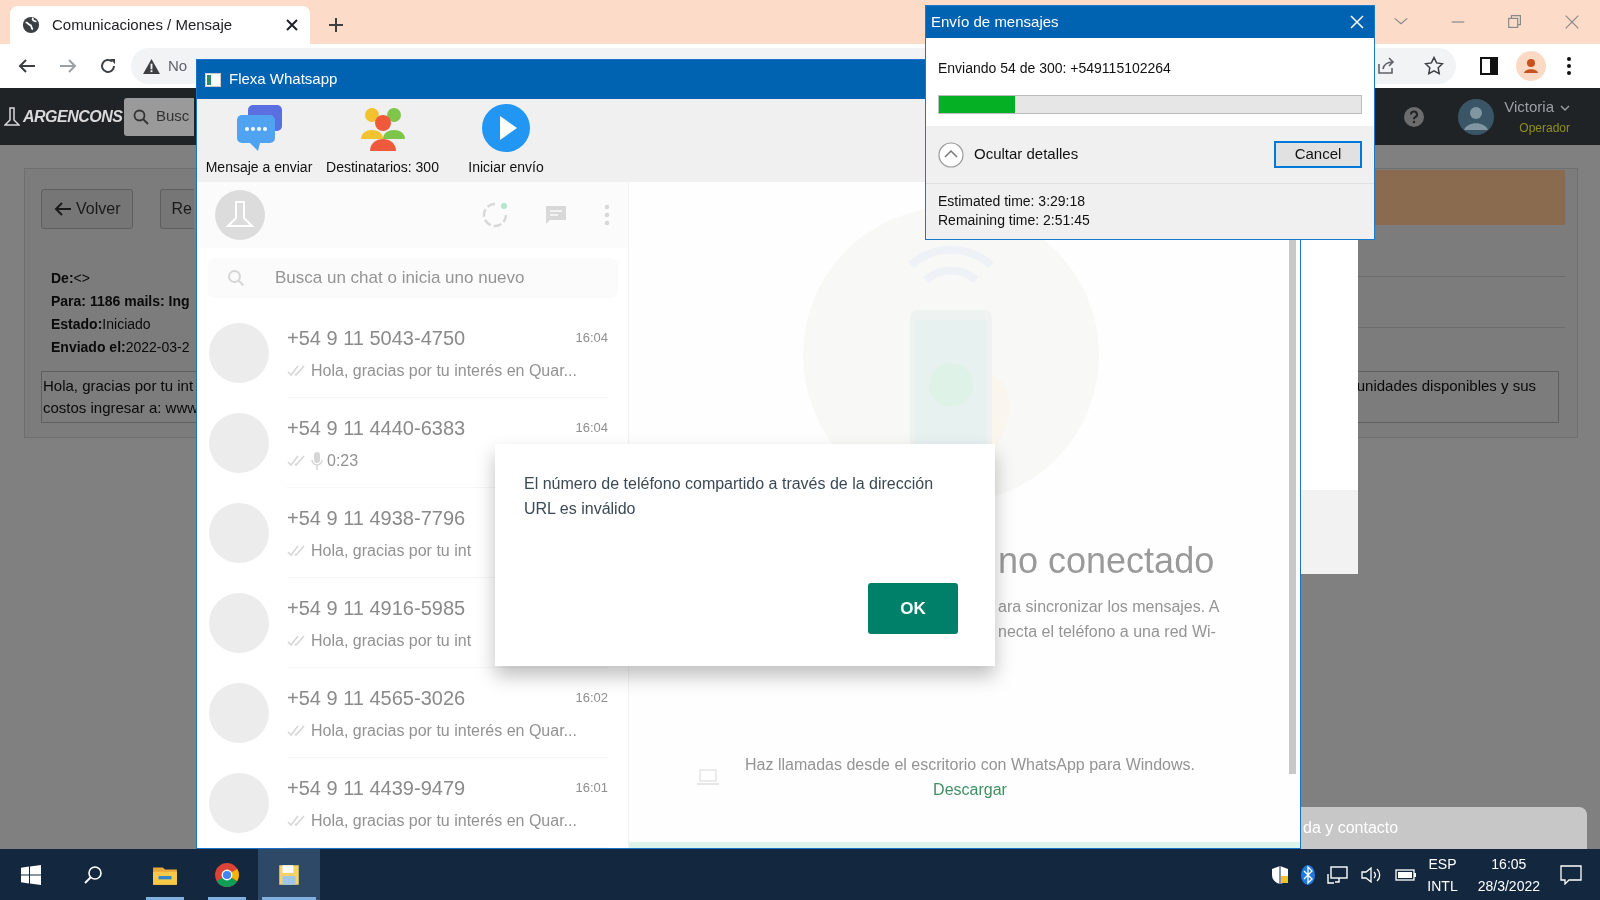 This screenshot has height=900, width=1600. Describe the element at coordinates (412, 277) in the screenshot. I see `search-field: Busca un chat o inicia uno nuevo` at that location.